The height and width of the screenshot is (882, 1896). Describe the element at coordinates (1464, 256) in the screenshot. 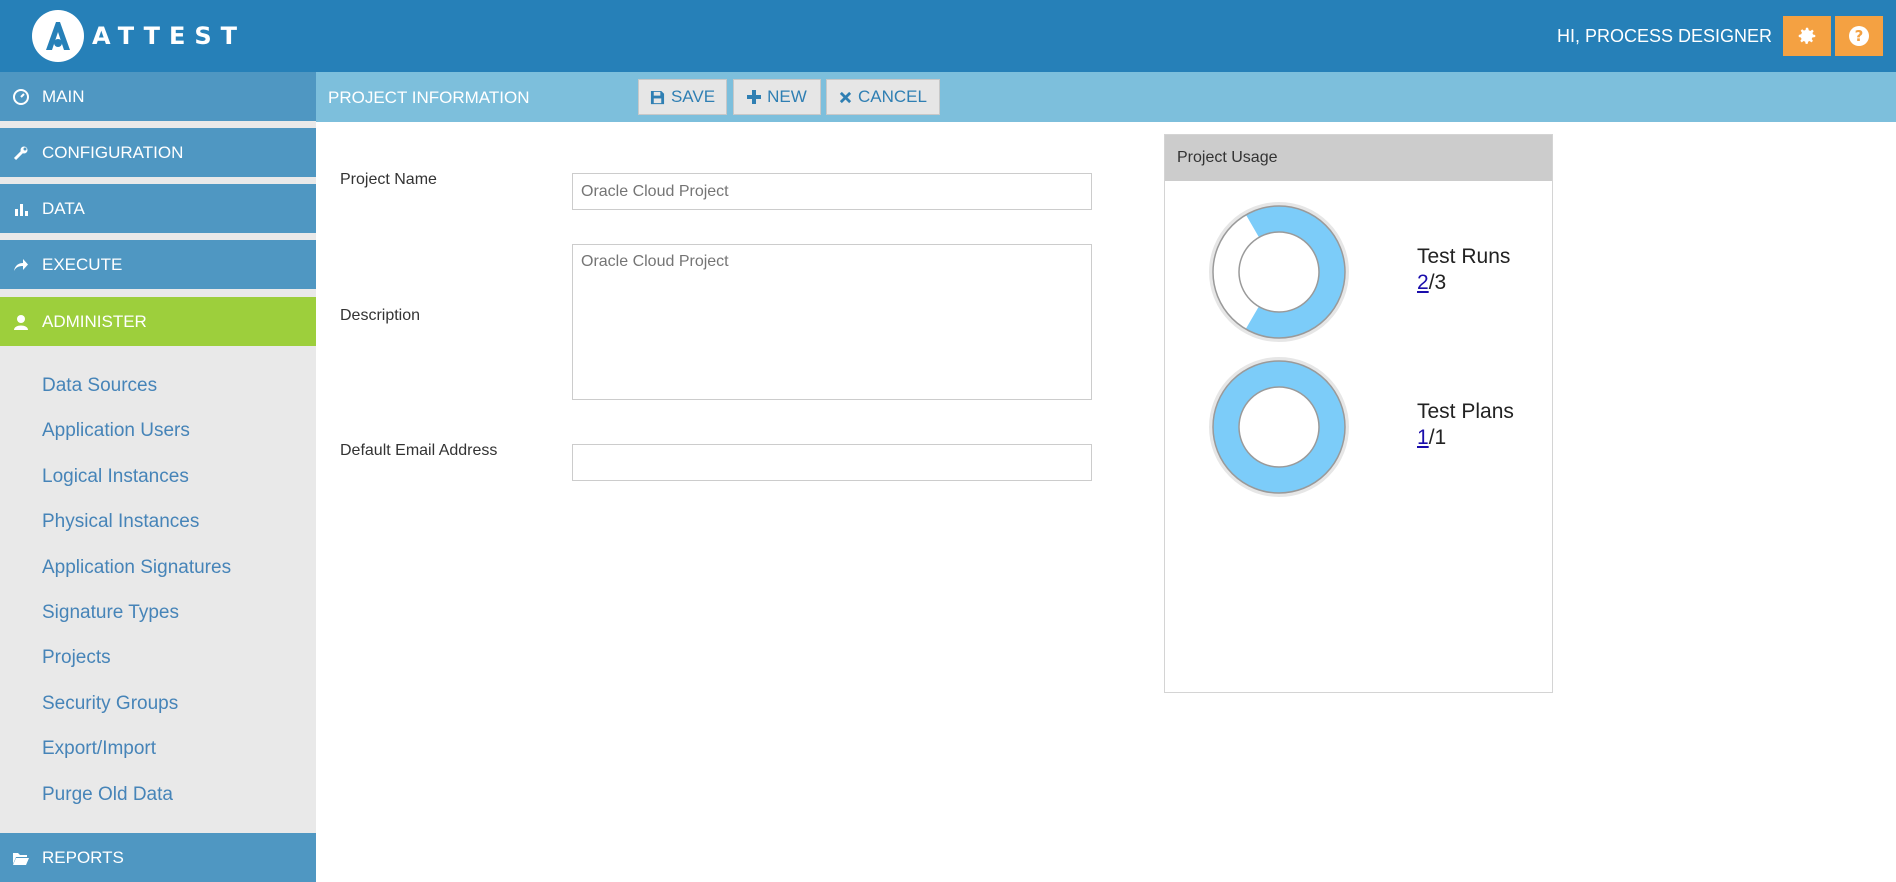

I see `test-runs-label: Test Runs` at that location.